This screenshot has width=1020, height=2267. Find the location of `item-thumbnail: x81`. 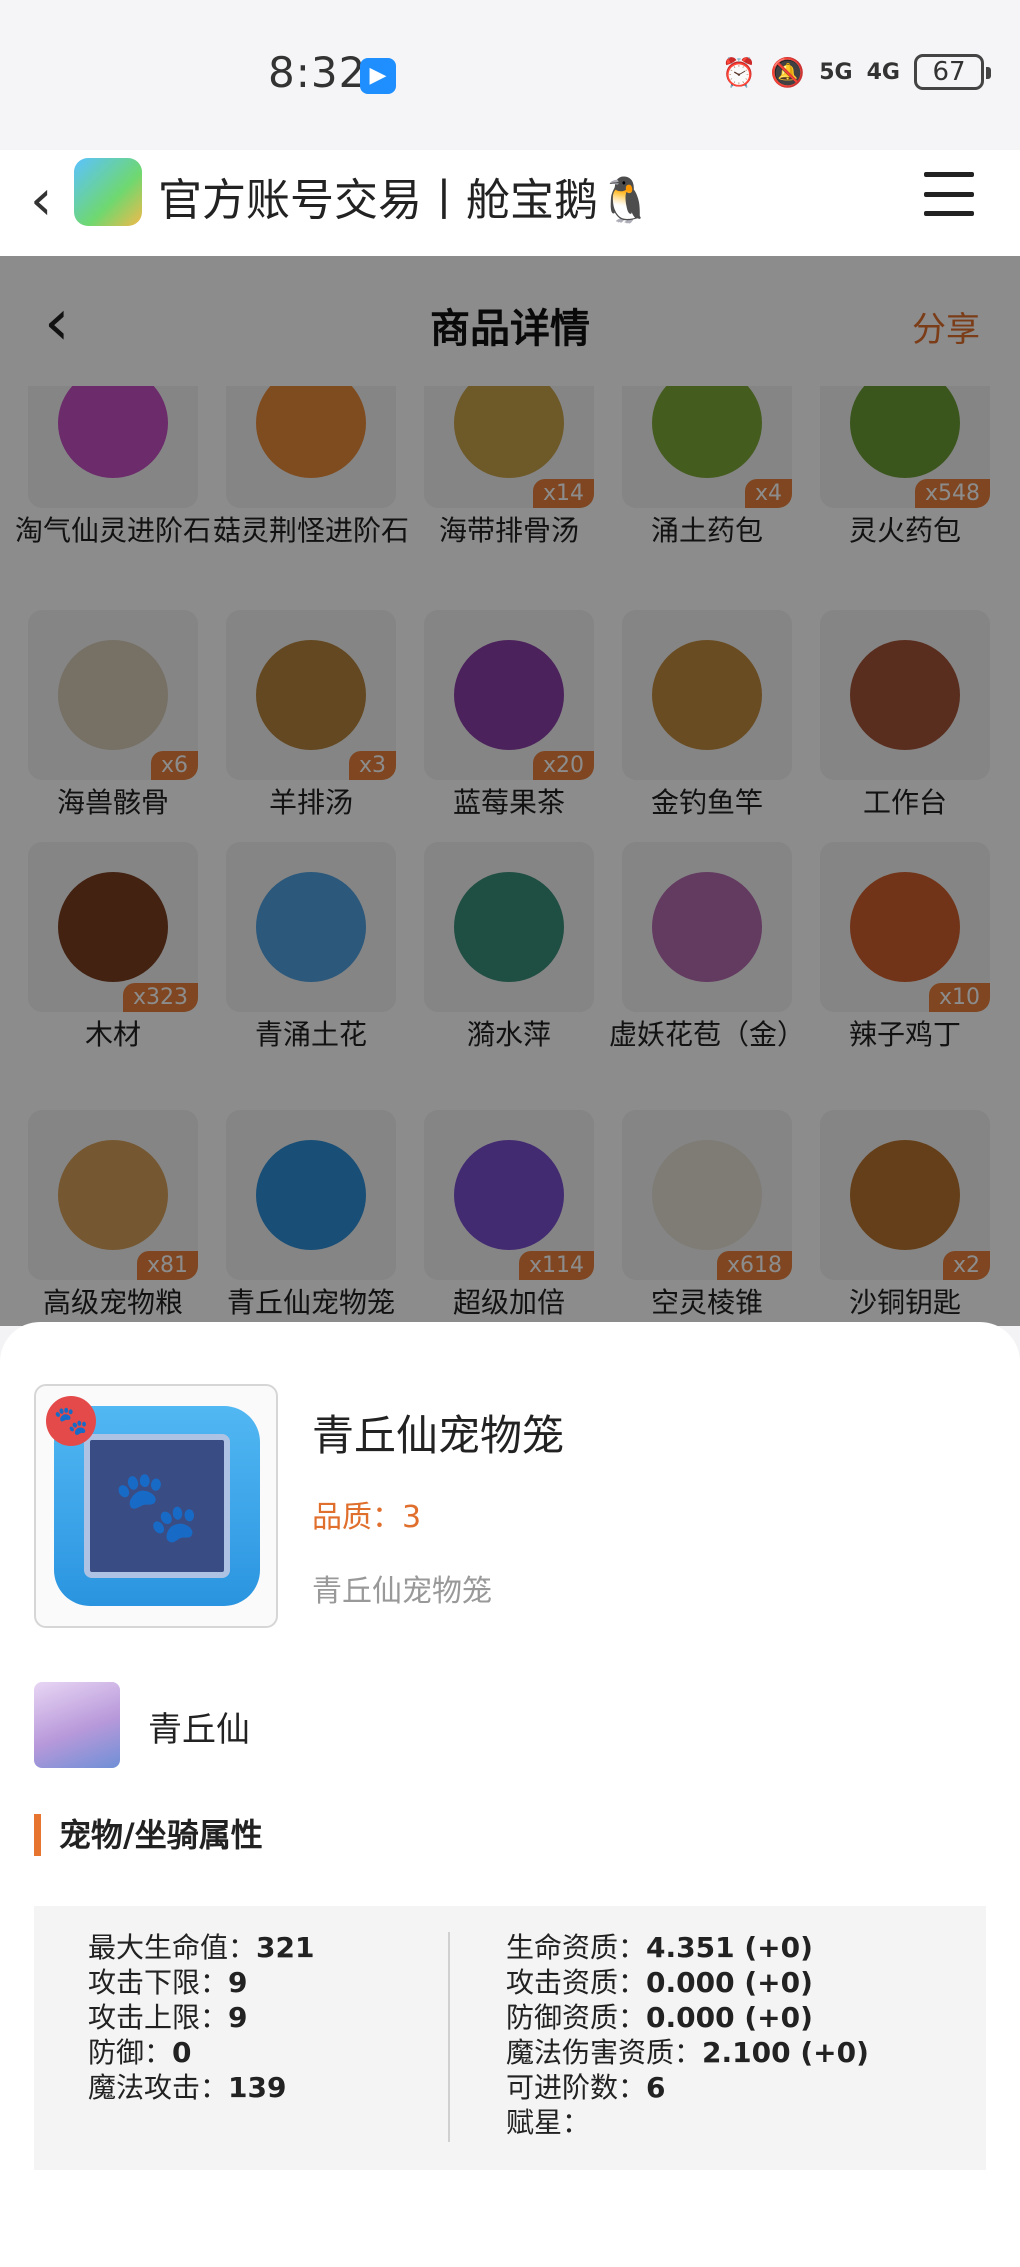

item-thumbnail: x81 is located at coordinates (113, 1195).